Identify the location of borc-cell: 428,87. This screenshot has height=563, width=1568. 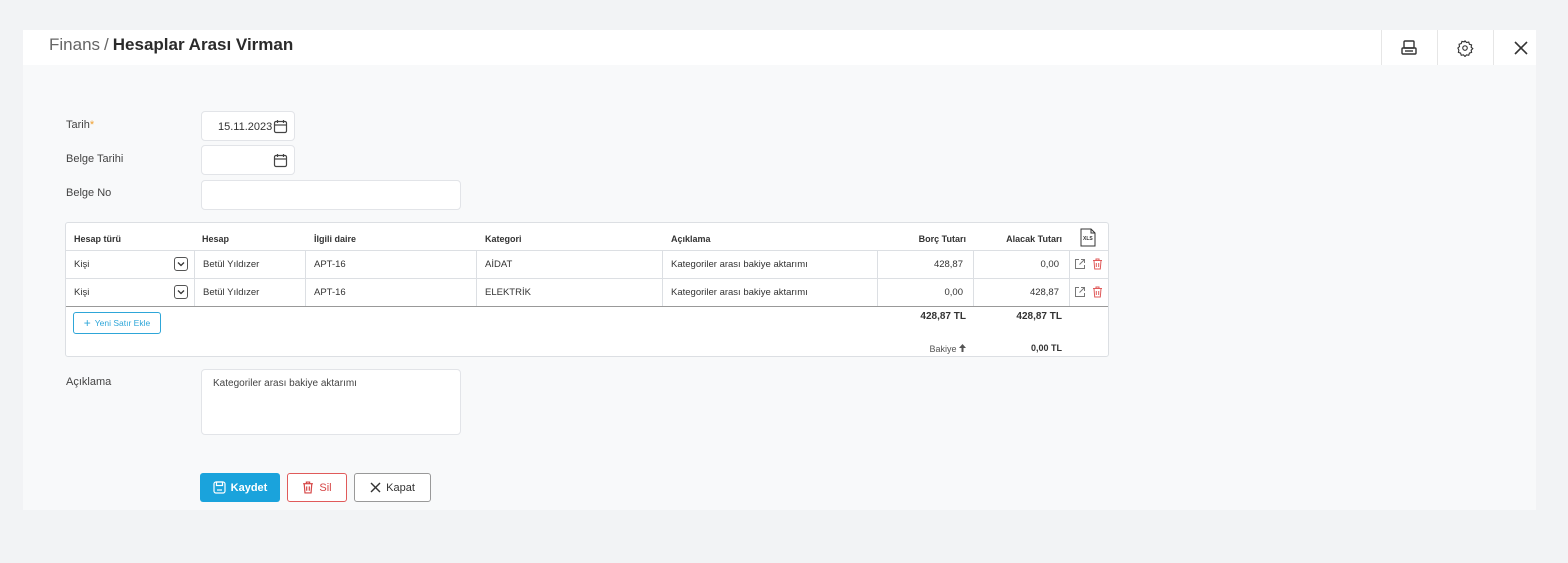
(926, 264).